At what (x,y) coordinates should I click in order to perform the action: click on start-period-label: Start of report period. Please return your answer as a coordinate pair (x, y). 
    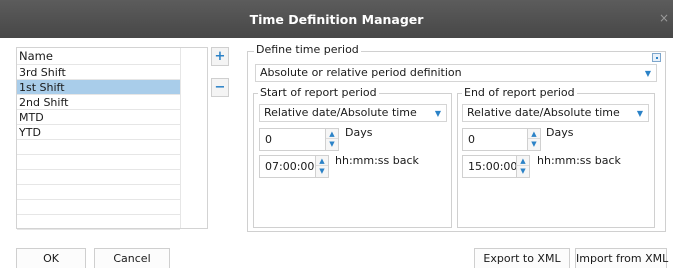
    Looking at the image, I should click on (318, 92).